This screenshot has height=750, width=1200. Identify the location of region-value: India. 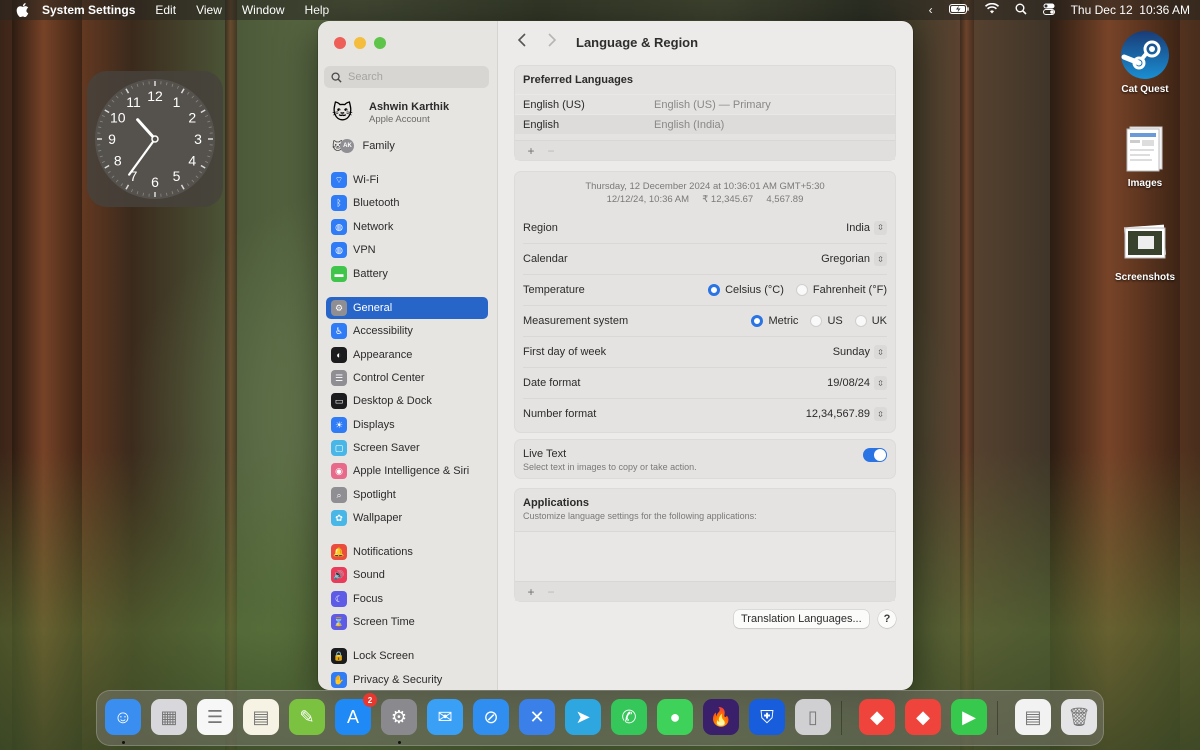
(858, 227).